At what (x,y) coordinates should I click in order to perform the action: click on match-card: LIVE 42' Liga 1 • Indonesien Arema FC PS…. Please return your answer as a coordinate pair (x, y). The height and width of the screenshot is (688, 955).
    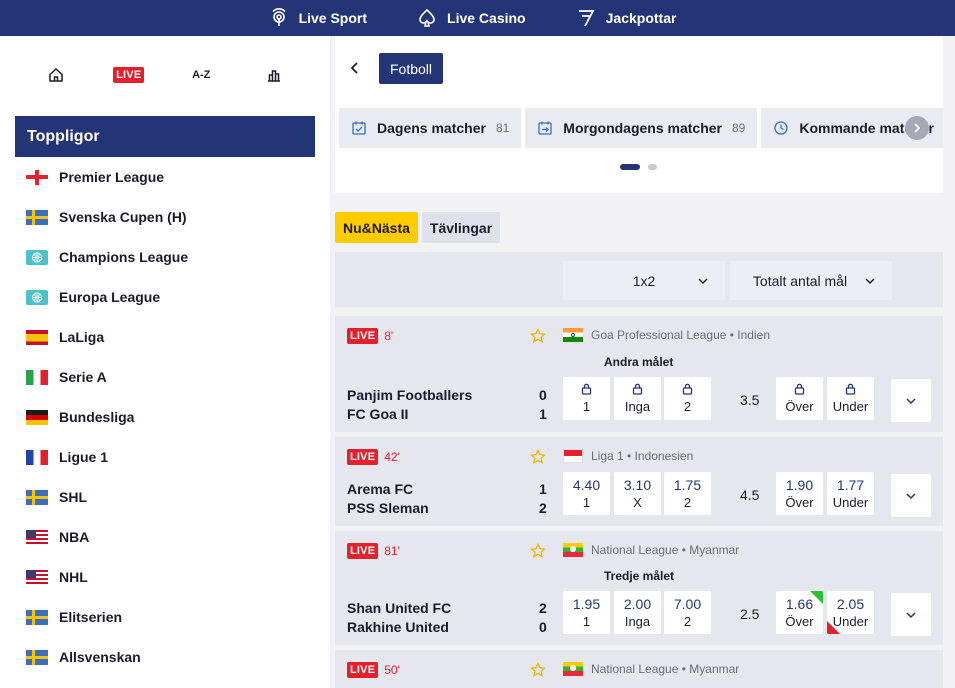
    Looking at the image, I should click on (639, 481).